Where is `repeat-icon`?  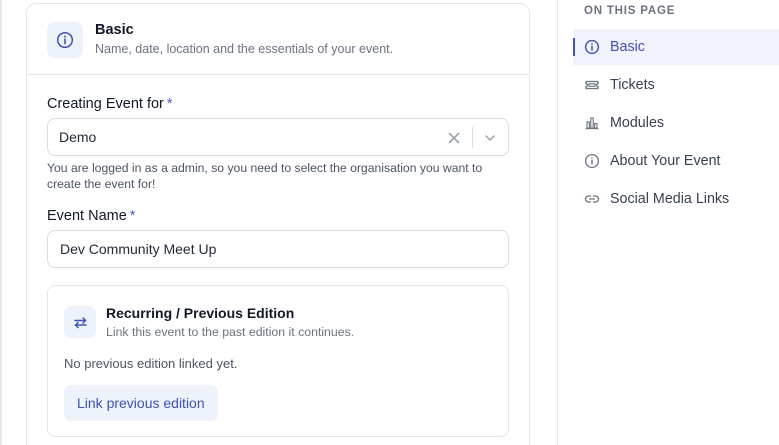 repeat-icon is located at coordinates (80, 322).